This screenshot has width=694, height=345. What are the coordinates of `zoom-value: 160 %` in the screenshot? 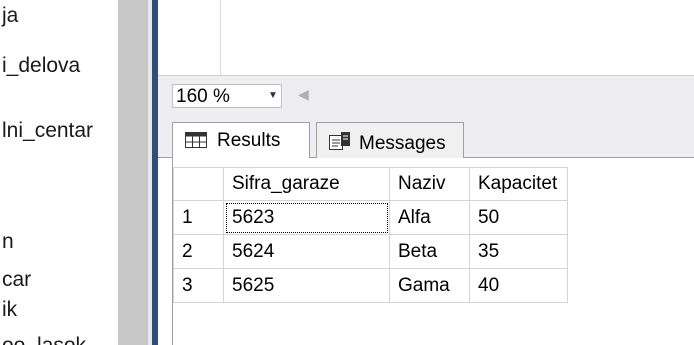 It's located at (203, 96).